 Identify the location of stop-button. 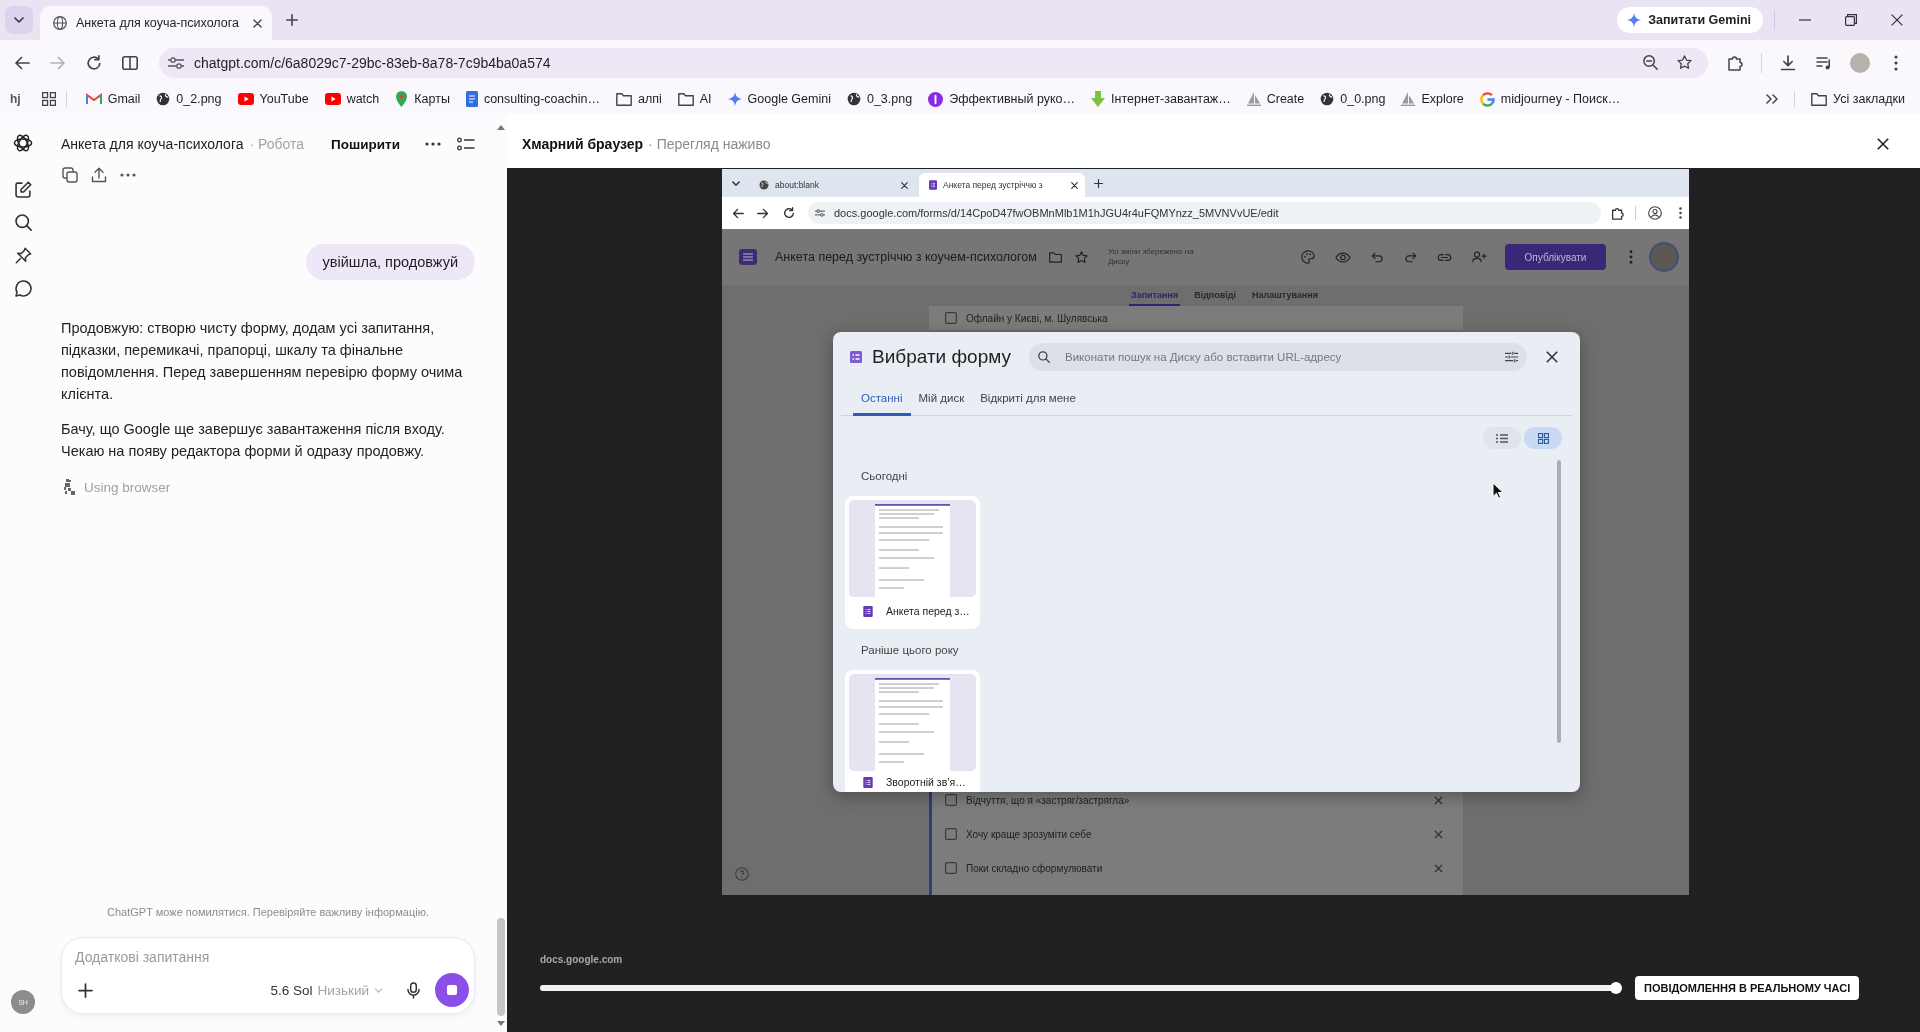
(452, 990).